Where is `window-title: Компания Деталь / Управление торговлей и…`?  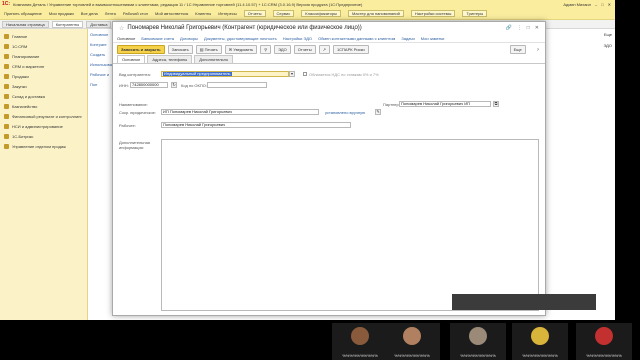 window-title: Компания Деталь / Управление торговлей и… is located at coordinates (188, 4).